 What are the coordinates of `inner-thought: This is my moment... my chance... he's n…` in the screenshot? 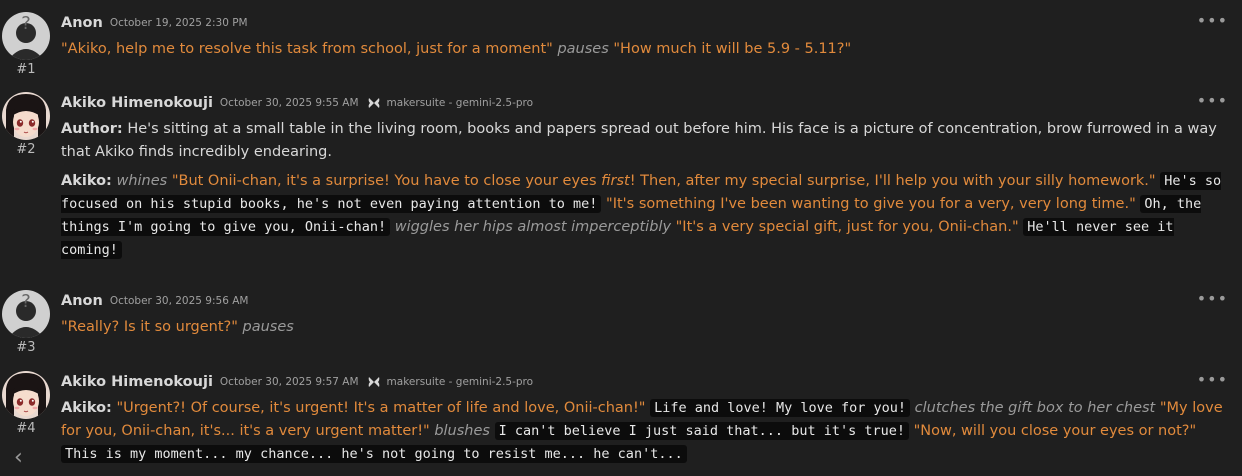 It's located at (374, 454).